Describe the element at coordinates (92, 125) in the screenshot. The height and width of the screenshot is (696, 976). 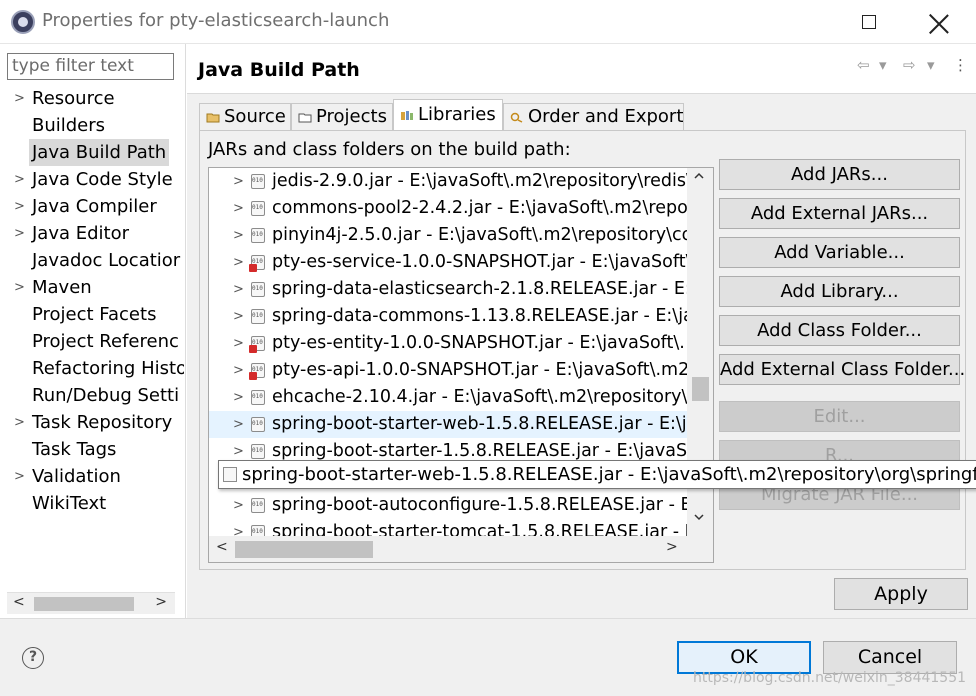
I see `tree-item: Builders` at that location.